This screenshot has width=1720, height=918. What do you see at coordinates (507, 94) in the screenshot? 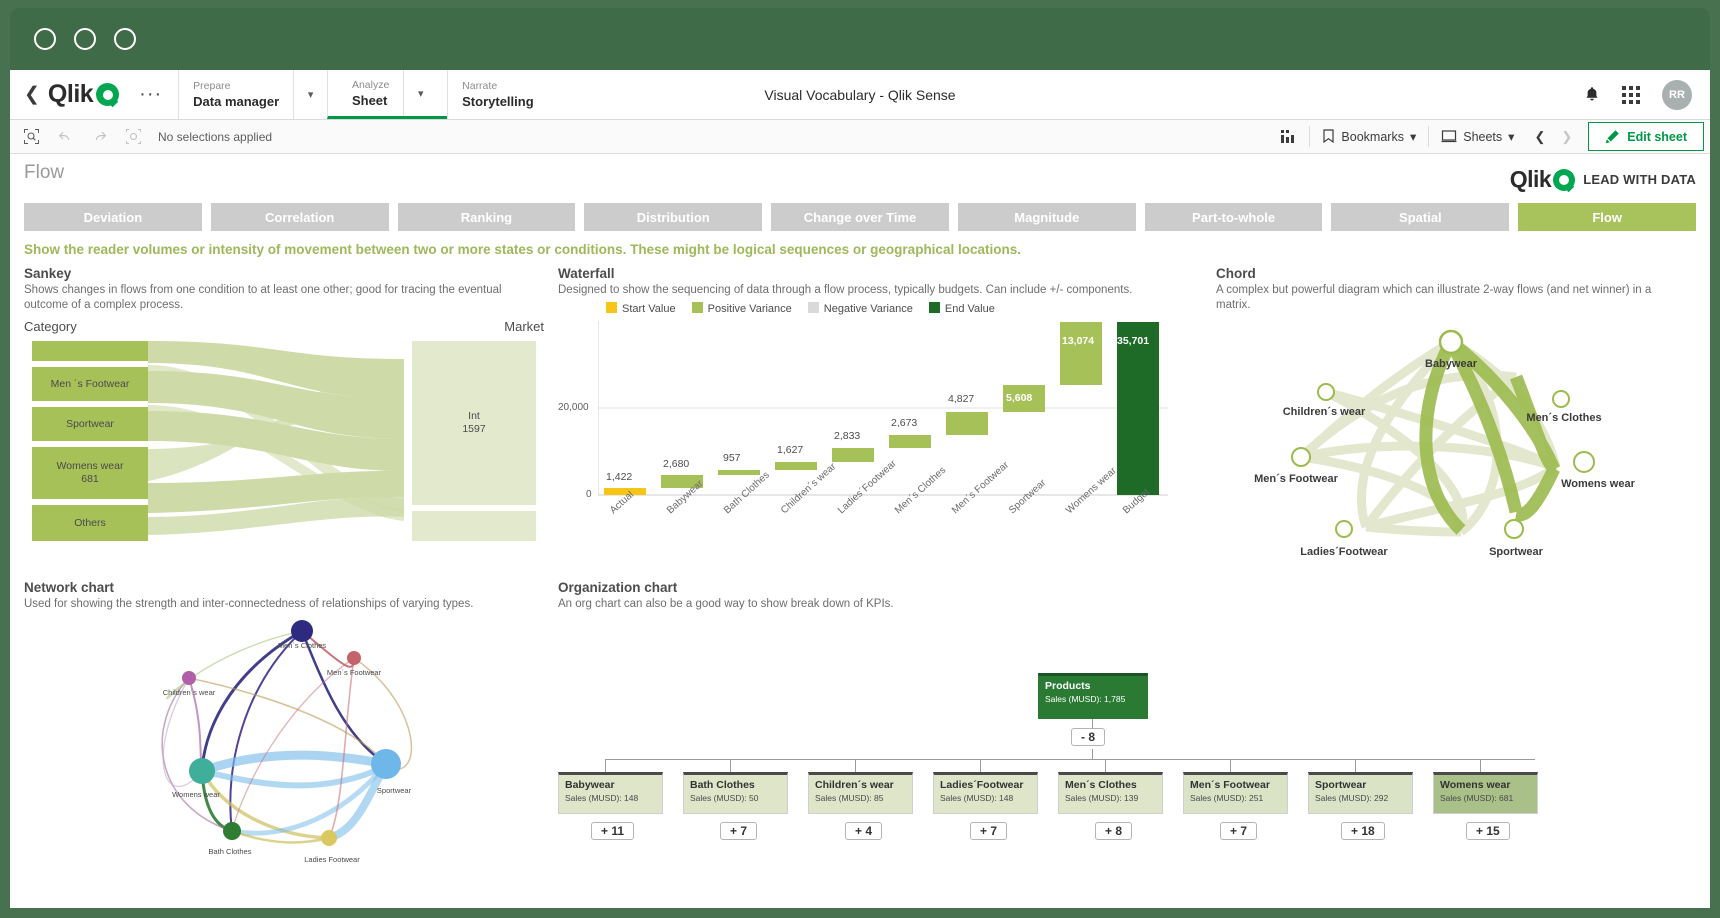
I see `nav-item-narrate: Narrate Storytelling` at bounding box center [507, 94].